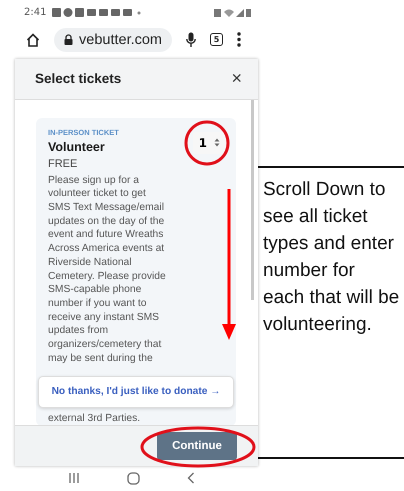 The height and width of the screenshot is (491, 404). I want to click on description-line: receive any instant SMS, so click(104, 317).